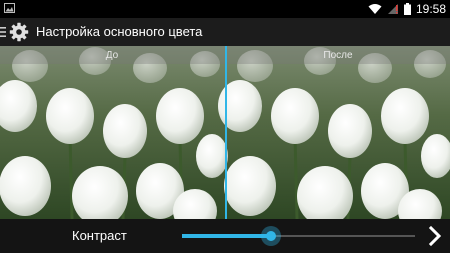  Describe the element at coordinates (9, 8) in the screenshot. I see `thumbnail-icon` at that location.